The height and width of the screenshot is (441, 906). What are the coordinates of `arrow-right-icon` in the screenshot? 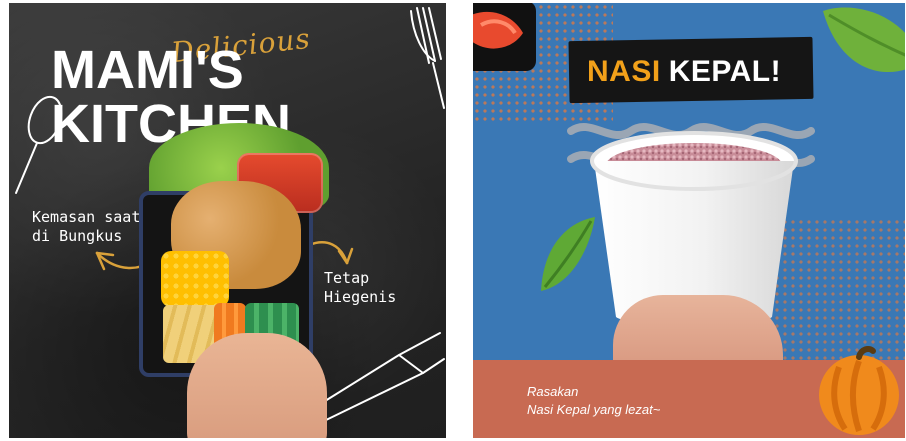 It's located at (330, 253).